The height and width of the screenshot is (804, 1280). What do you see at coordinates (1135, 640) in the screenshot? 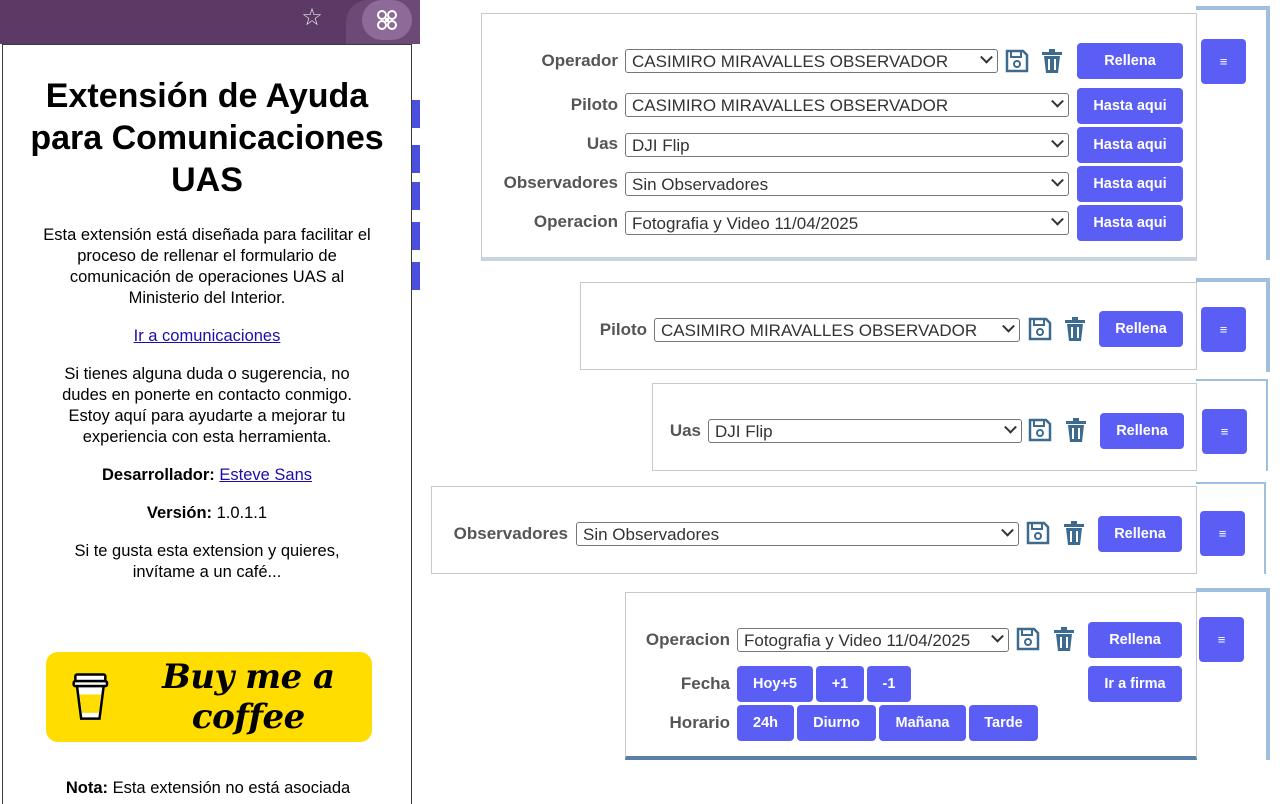
I see `operacion-rellena-button: Rellena` at bounding box center [1135, 640].